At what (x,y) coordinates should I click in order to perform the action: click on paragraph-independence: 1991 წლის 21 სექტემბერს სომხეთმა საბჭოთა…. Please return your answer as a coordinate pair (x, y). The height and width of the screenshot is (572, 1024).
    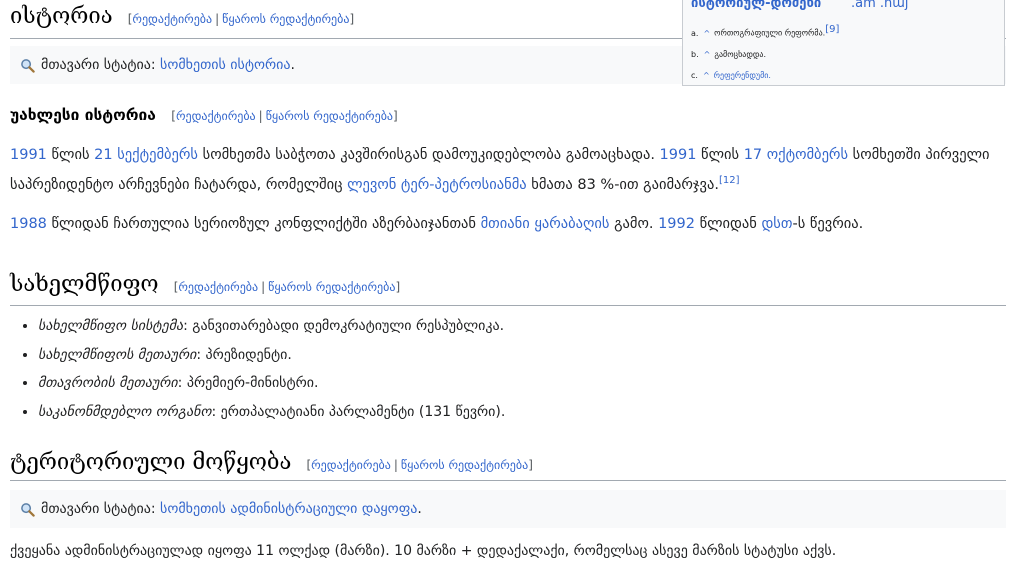
    Looking at the image, I should click on (500, 170).